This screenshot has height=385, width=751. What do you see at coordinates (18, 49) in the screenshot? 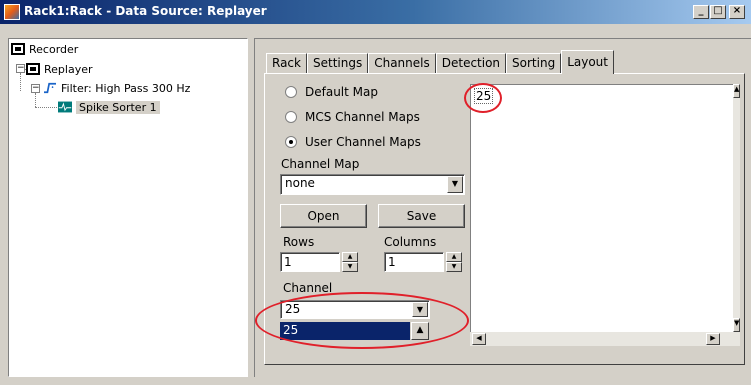
I see `recorder-icon` at bounding box center [18, 49].